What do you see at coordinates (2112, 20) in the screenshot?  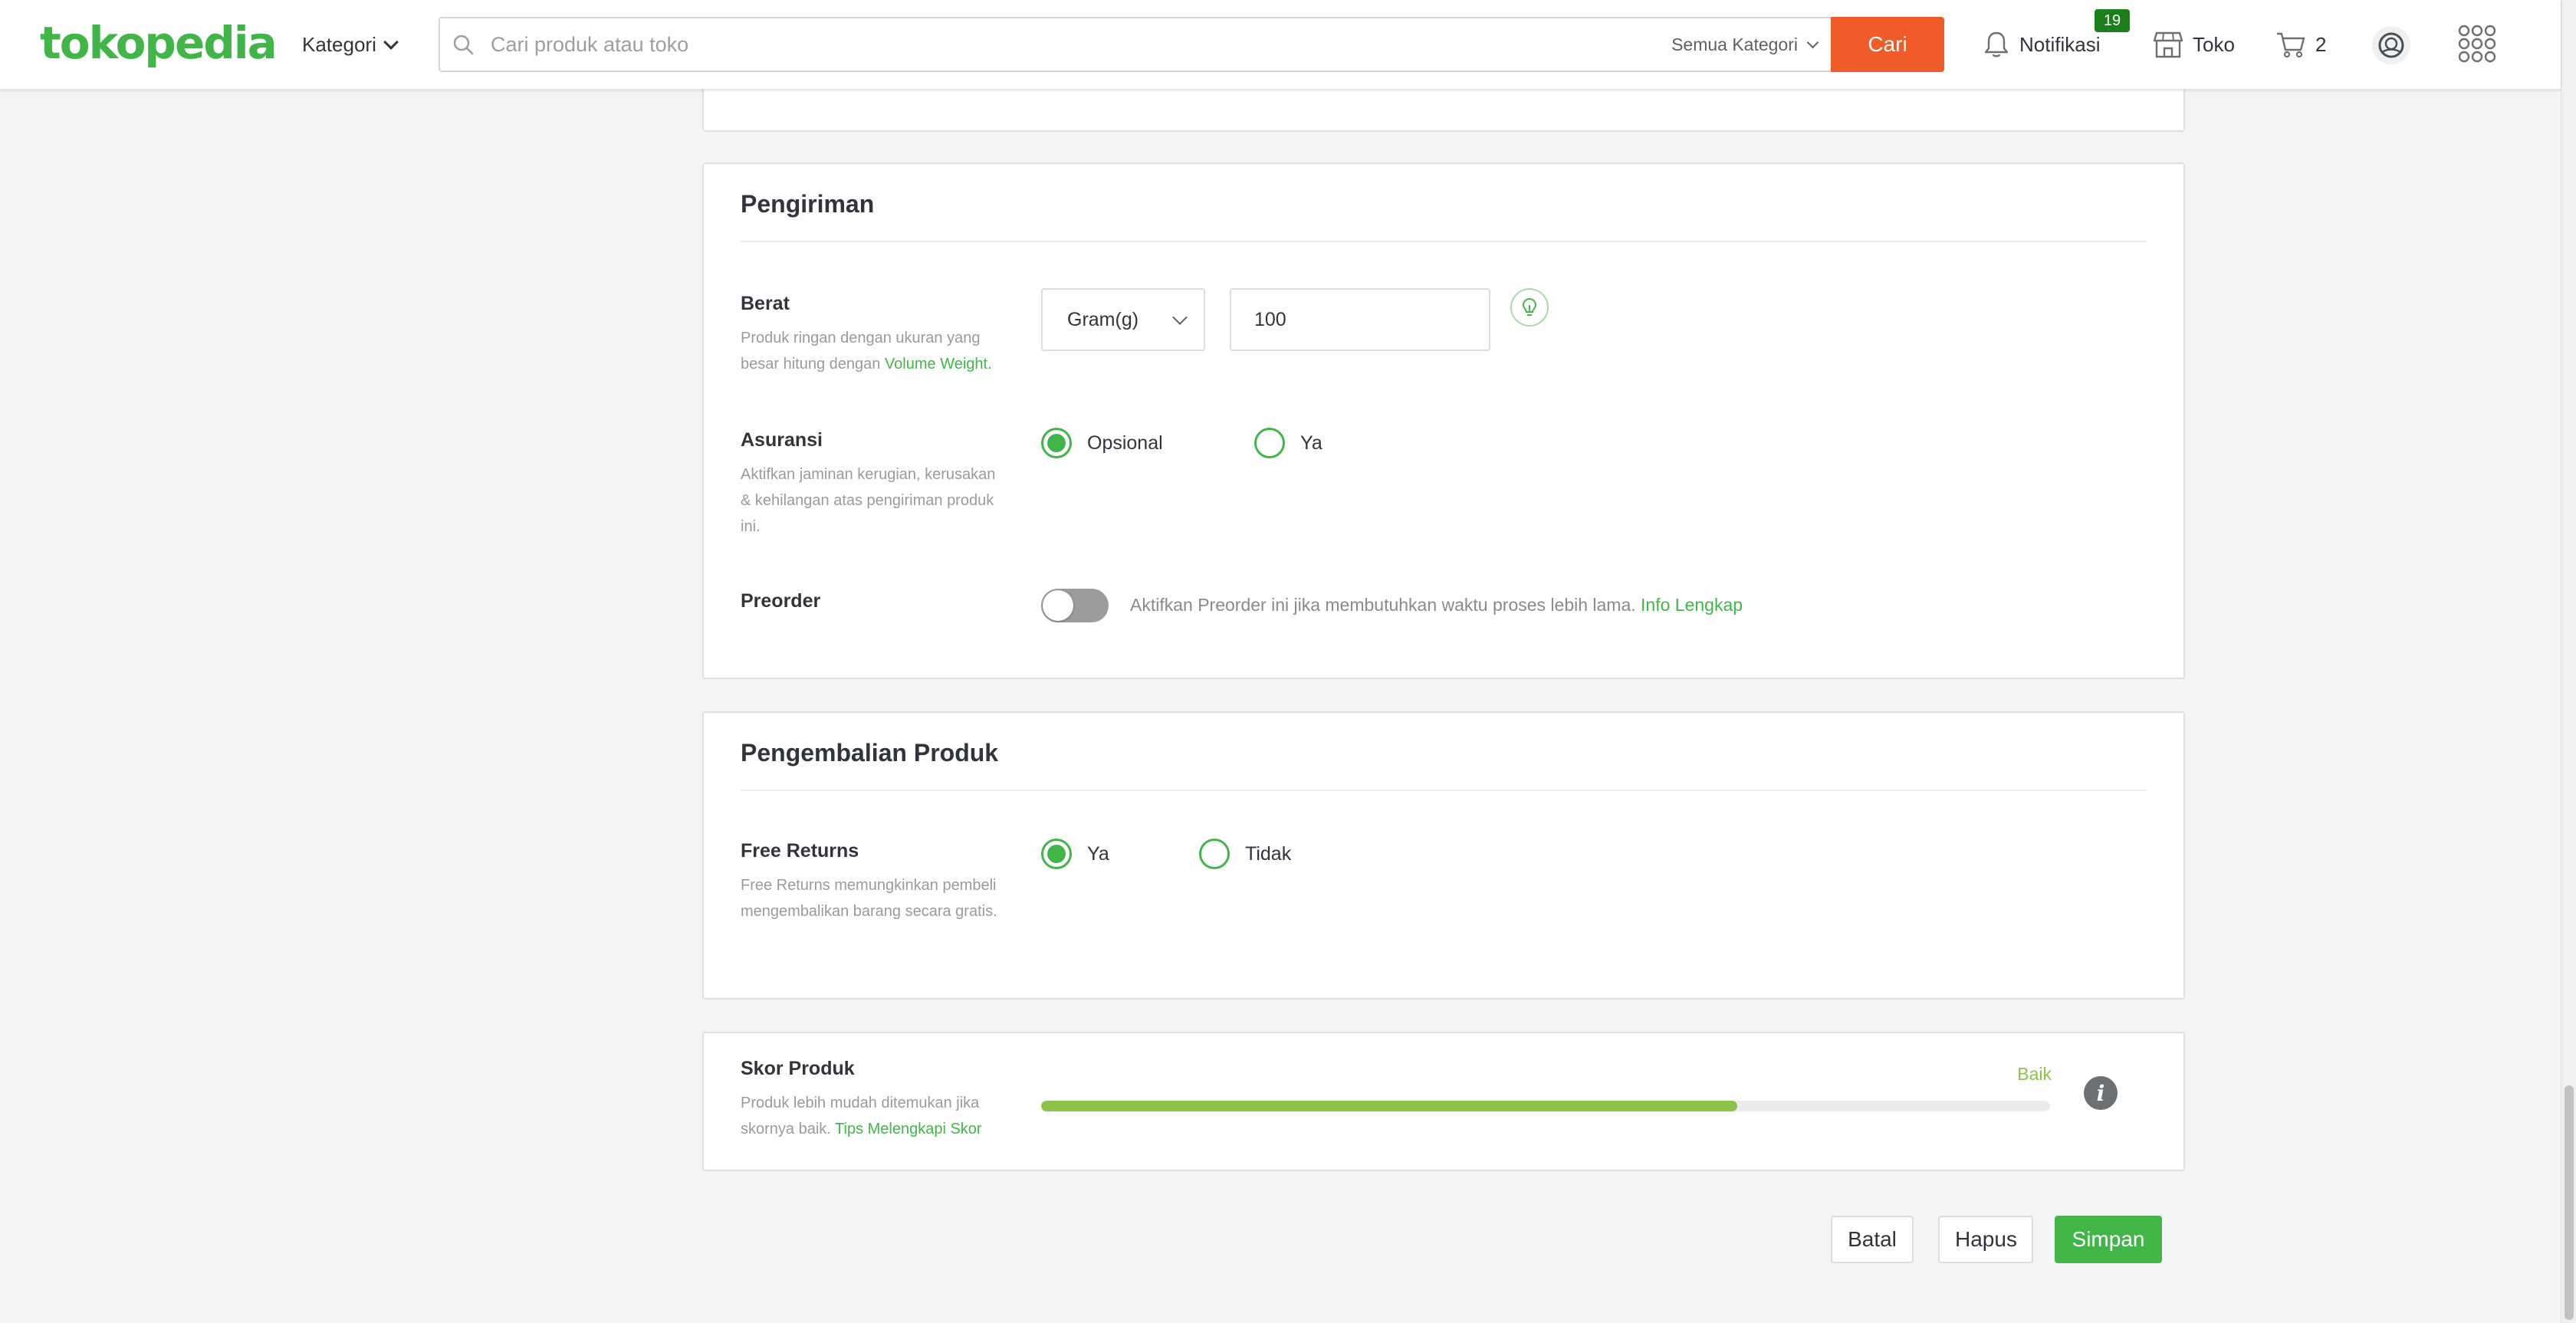 I see `notifications-count-badge: 19` at bounding box center [2112, 20].